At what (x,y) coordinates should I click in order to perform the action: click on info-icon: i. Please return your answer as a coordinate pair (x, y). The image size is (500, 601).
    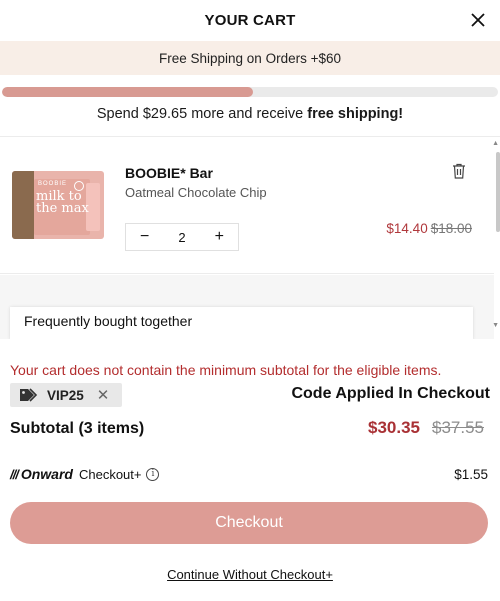
    Looking at the image, I should click on (153, 474).